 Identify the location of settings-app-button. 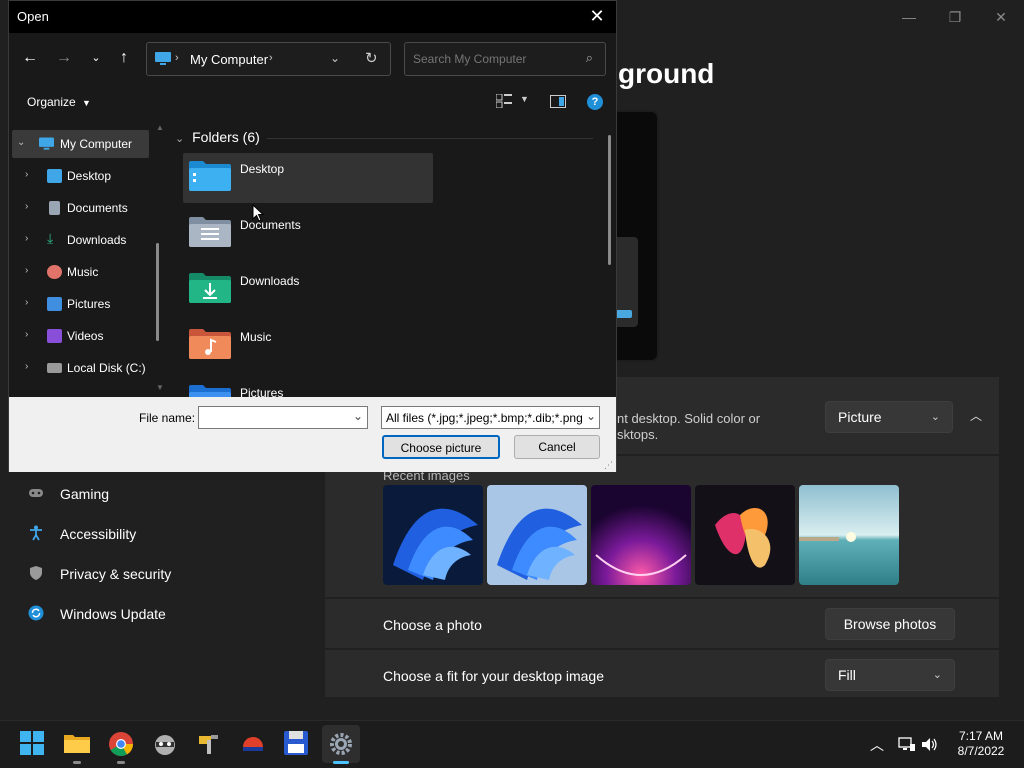
(341, 744).